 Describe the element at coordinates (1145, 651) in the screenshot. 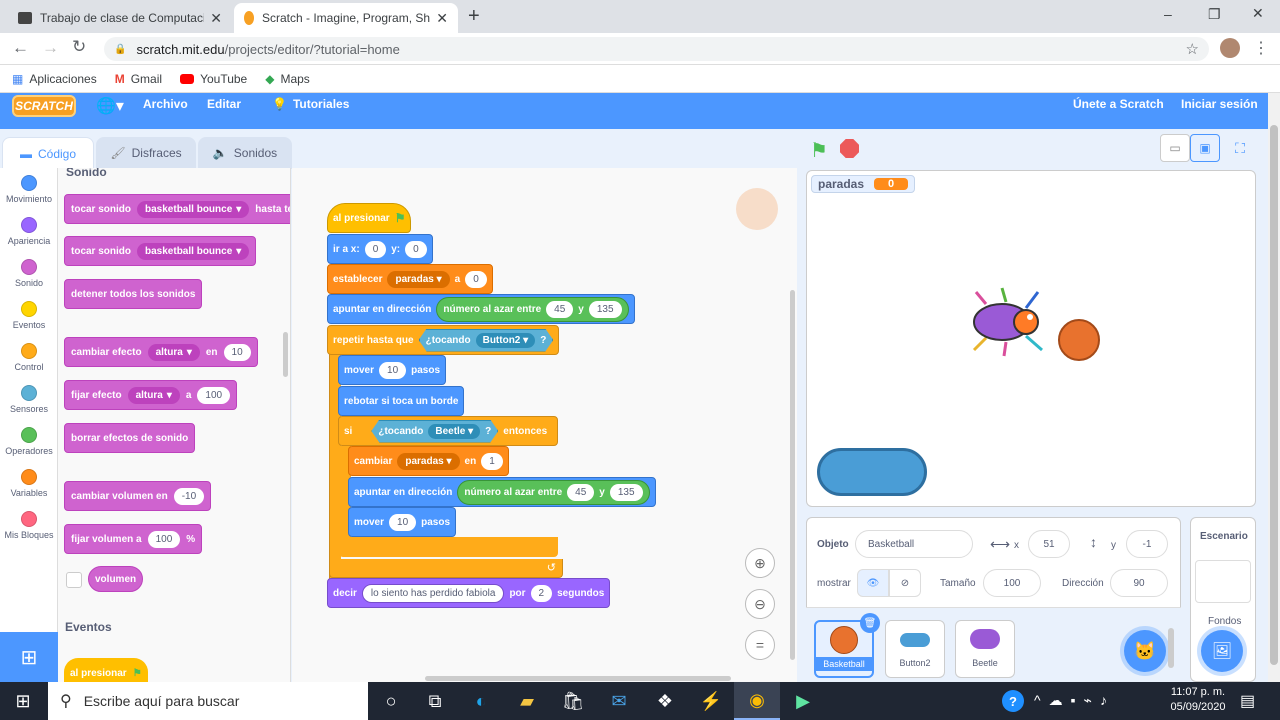

I see `add-sprite-button: 🐱` at that location.